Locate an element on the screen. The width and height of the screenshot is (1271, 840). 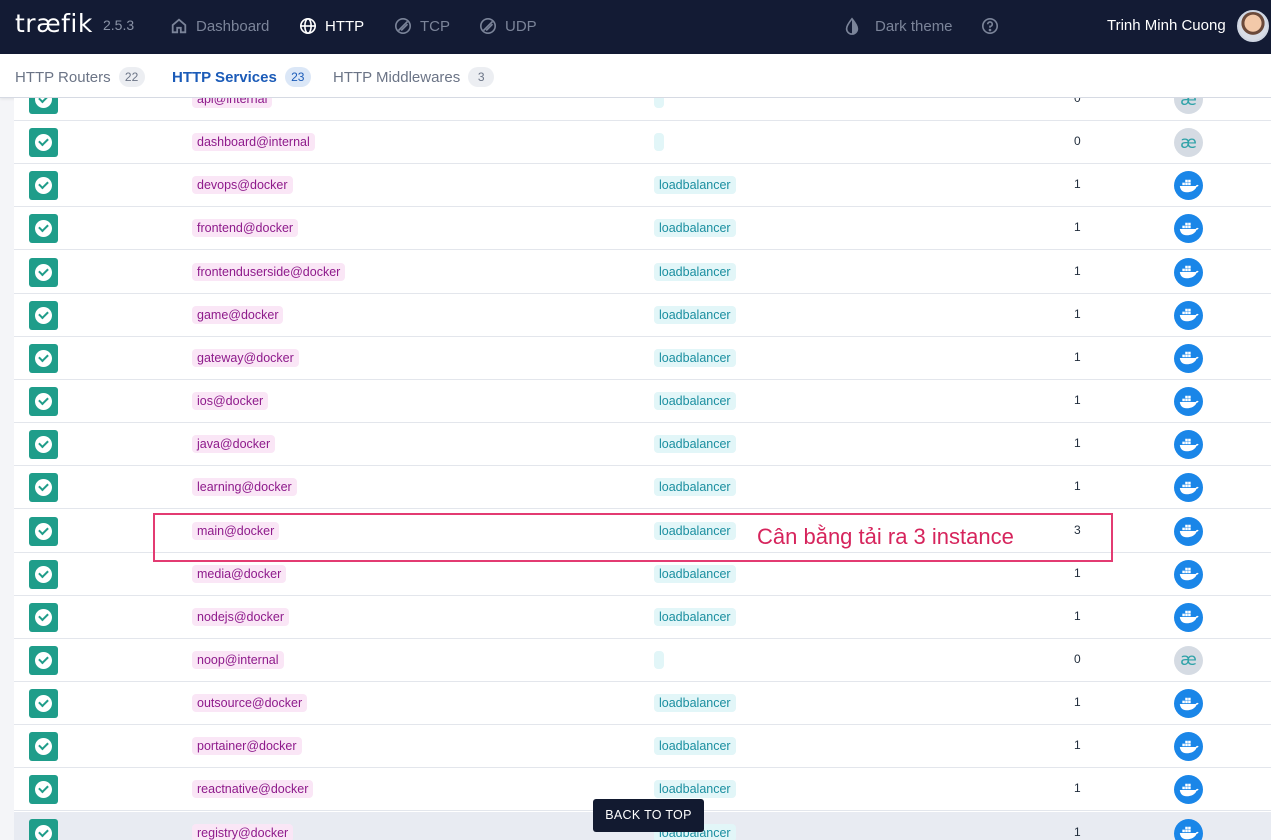
tab-http-middlewares-count: 3 is located at coordinates (481, 77).